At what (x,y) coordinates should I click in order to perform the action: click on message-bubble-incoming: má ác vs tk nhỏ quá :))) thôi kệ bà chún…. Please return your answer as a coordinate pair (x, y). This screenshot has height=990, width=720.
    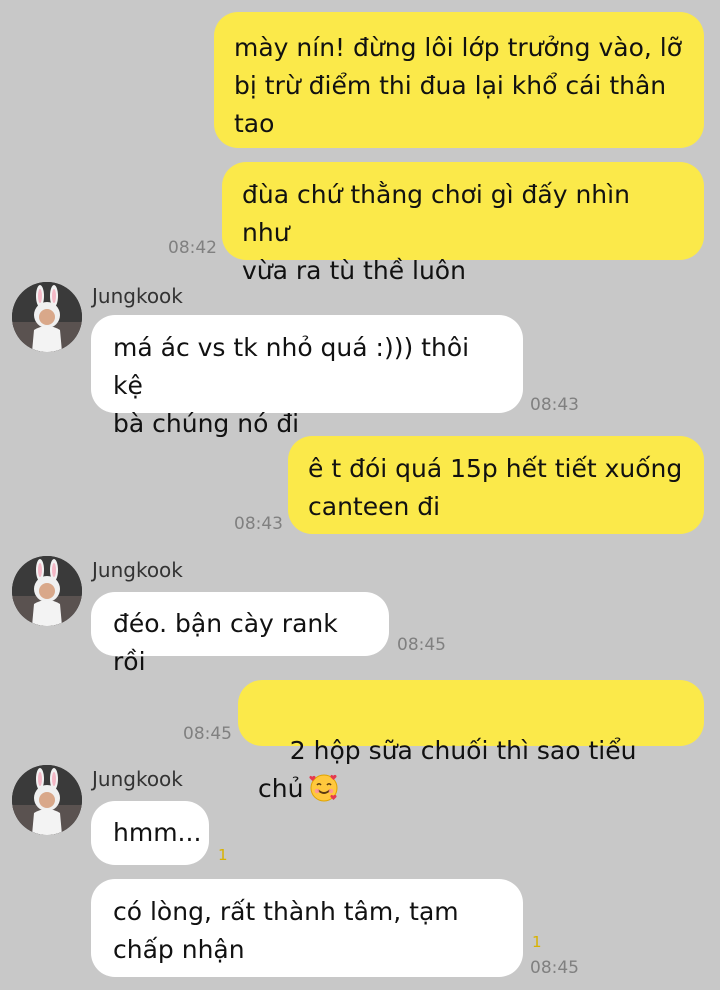
    Looking at the image, I should click on (307, 376).